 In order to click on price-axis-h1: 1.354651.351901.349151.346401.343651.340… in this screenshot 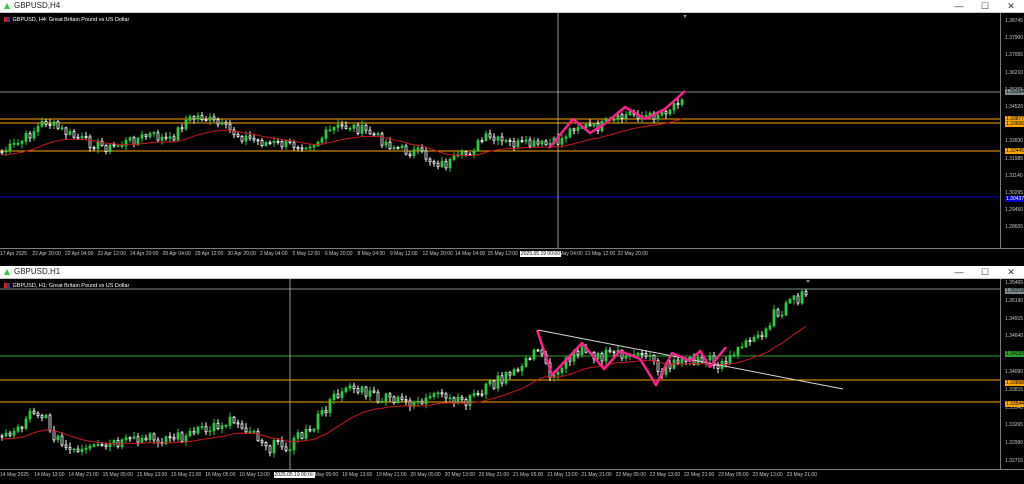, I will do `click(1012, 374)`.